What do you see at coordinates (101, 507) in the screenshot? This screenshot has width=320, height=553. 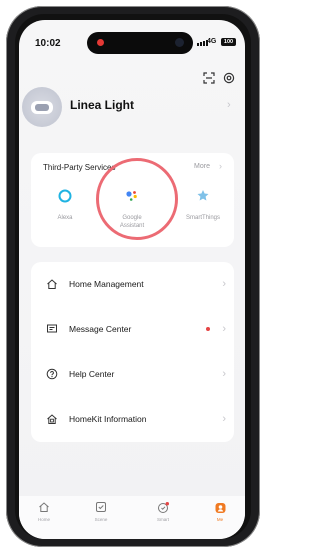 I see `scene-tab-icon` at bounding box center [101, 507].